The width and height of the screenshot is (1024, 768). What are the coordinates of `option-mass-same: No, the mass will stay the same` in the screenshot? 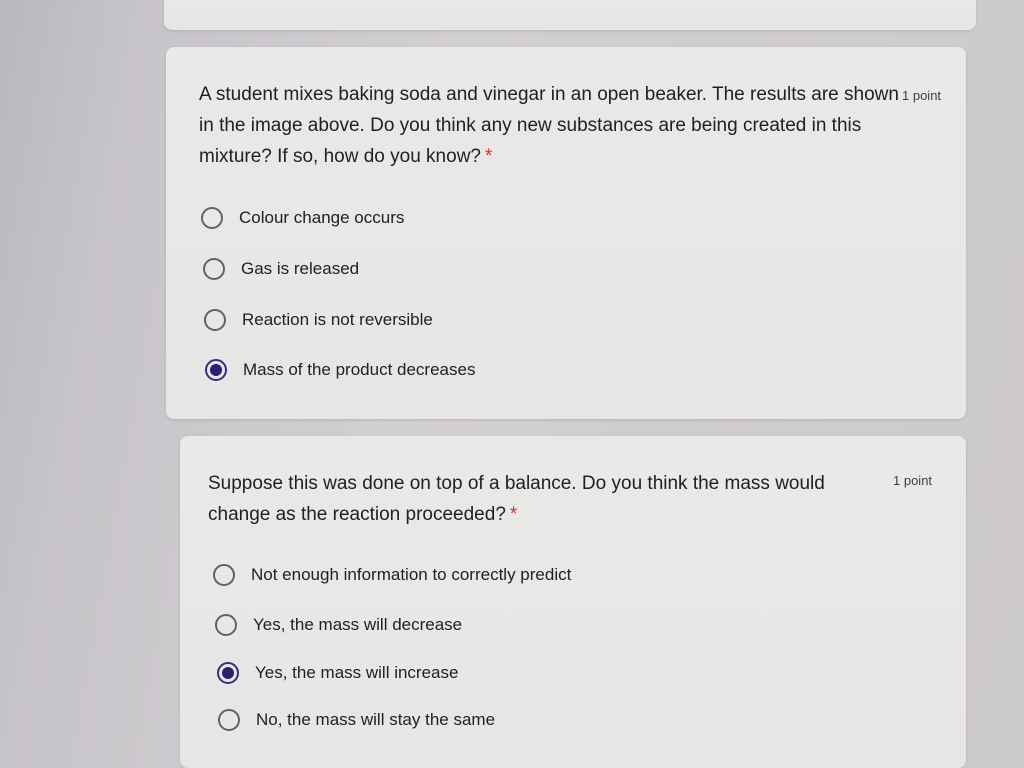 It's located at (356, 720).